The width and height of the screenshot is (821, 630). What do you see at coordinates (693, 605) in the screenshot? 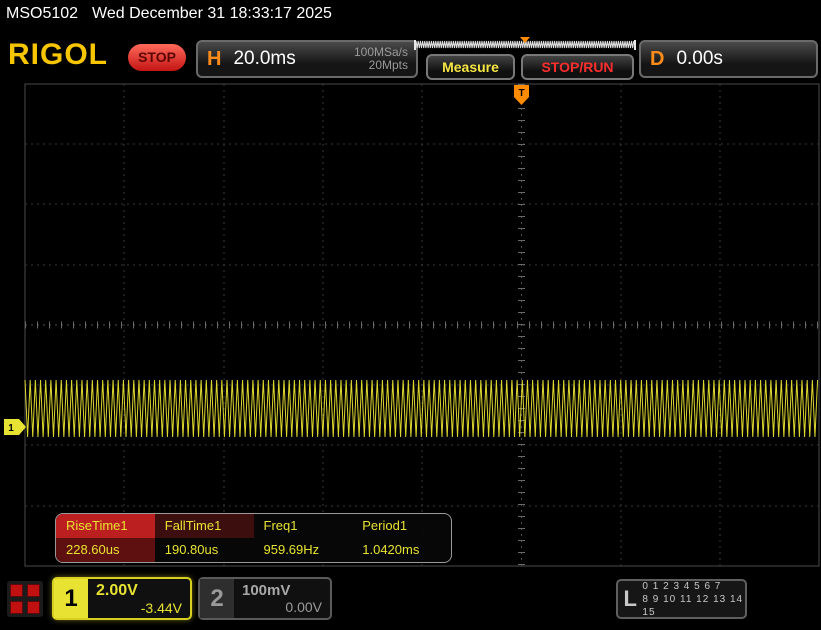
I see `digital-row2: 8 9 10 11 12 13 14 15` at bounding box center [693, 605].